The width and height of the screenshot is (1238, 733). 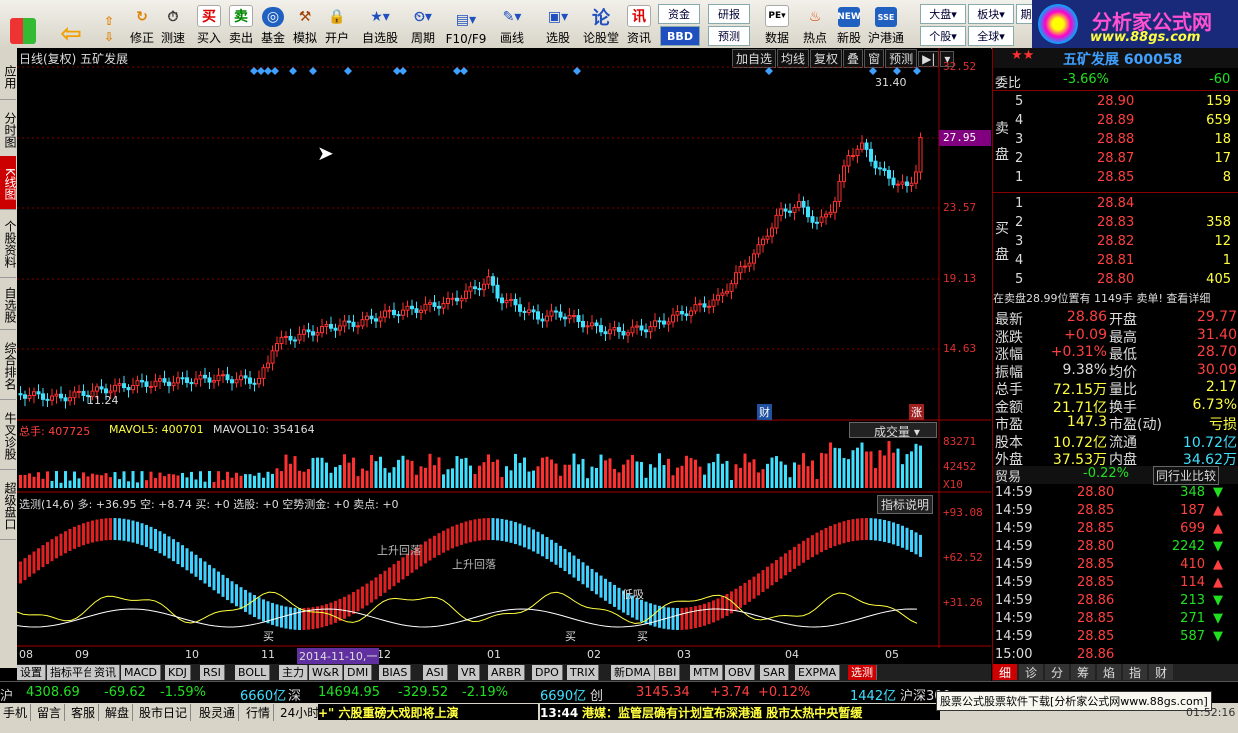 What do you see at coordinates (423, 24) in the screenshot?
I see `period-button: ⏲▾ 周期` at bounding box center [423, 24].